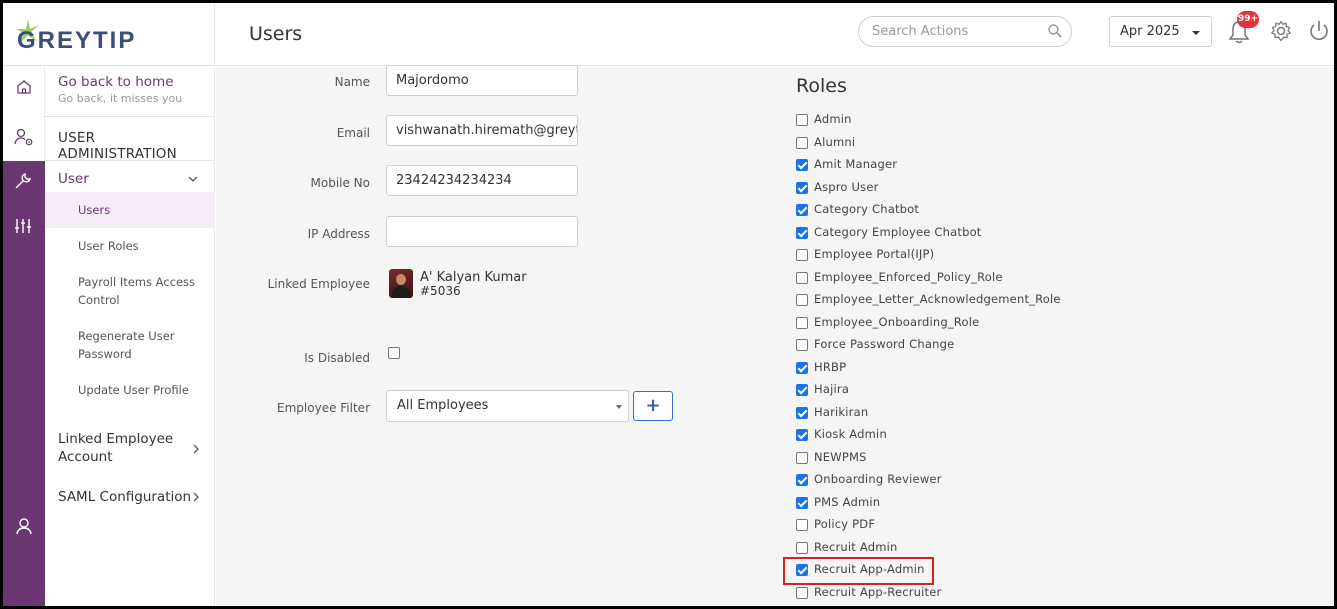  Describe the element at coordinates (858, 571) in the screenshot. I see `highlight-annotation-box` at that location.